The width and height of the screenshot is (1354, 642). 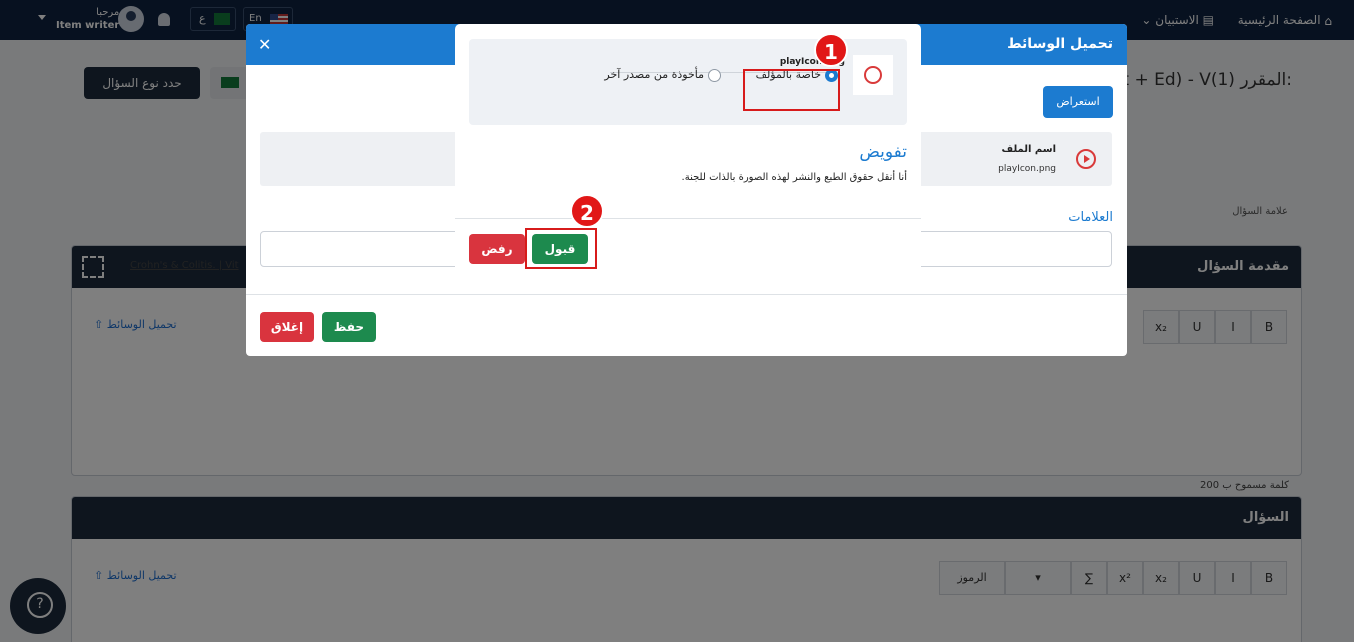 I want to click on browse-button: استعراض, so click(x=1078, y=102).